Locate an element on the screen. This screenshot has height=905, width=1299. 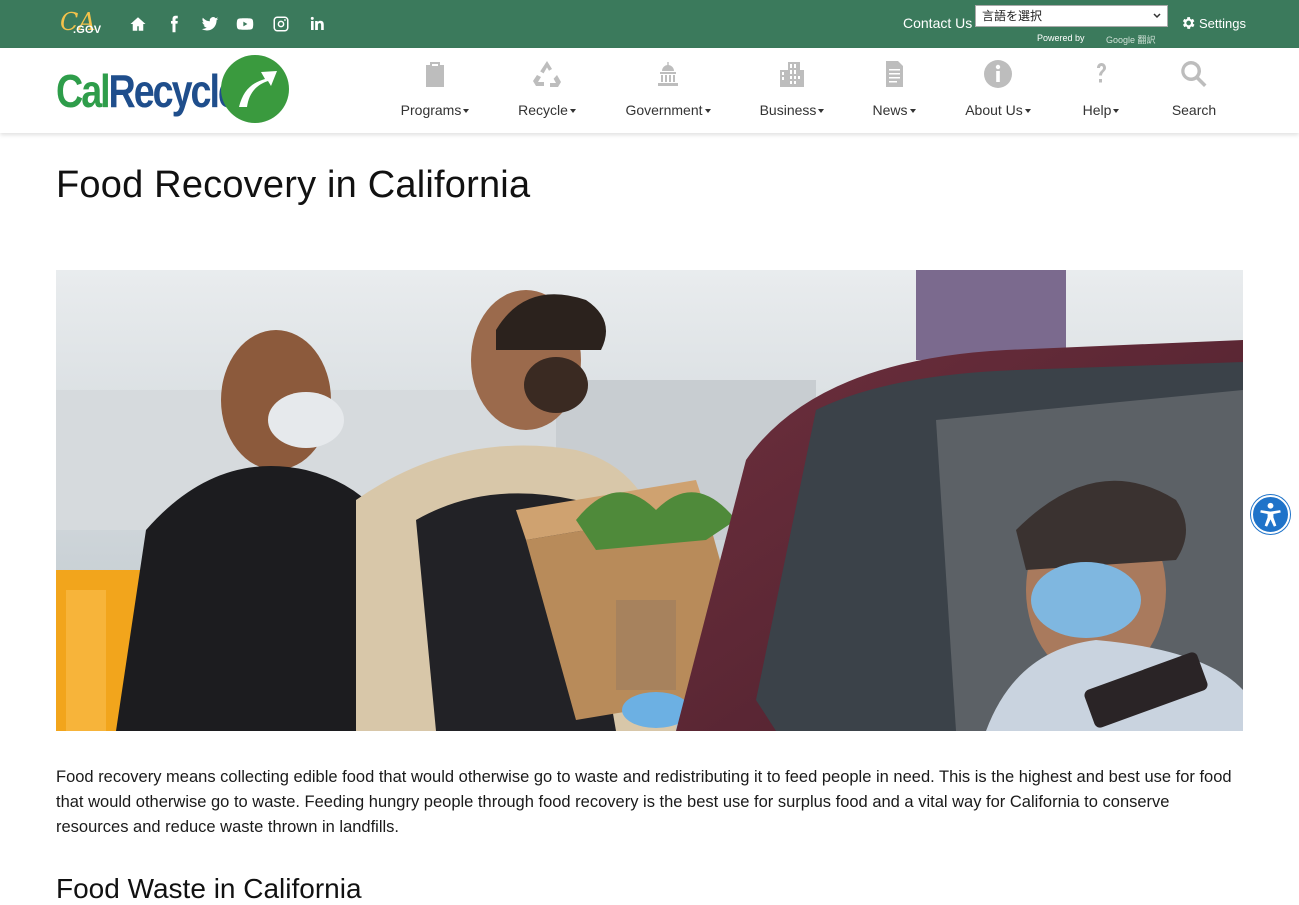
capitol-icon is located at coordinates (668, 74).